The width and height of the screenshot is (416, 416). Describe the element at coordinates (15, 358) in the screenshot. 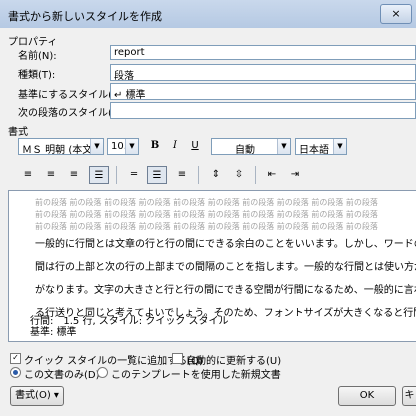

I see `add-quick-style-checkbox: ✓` at that location.